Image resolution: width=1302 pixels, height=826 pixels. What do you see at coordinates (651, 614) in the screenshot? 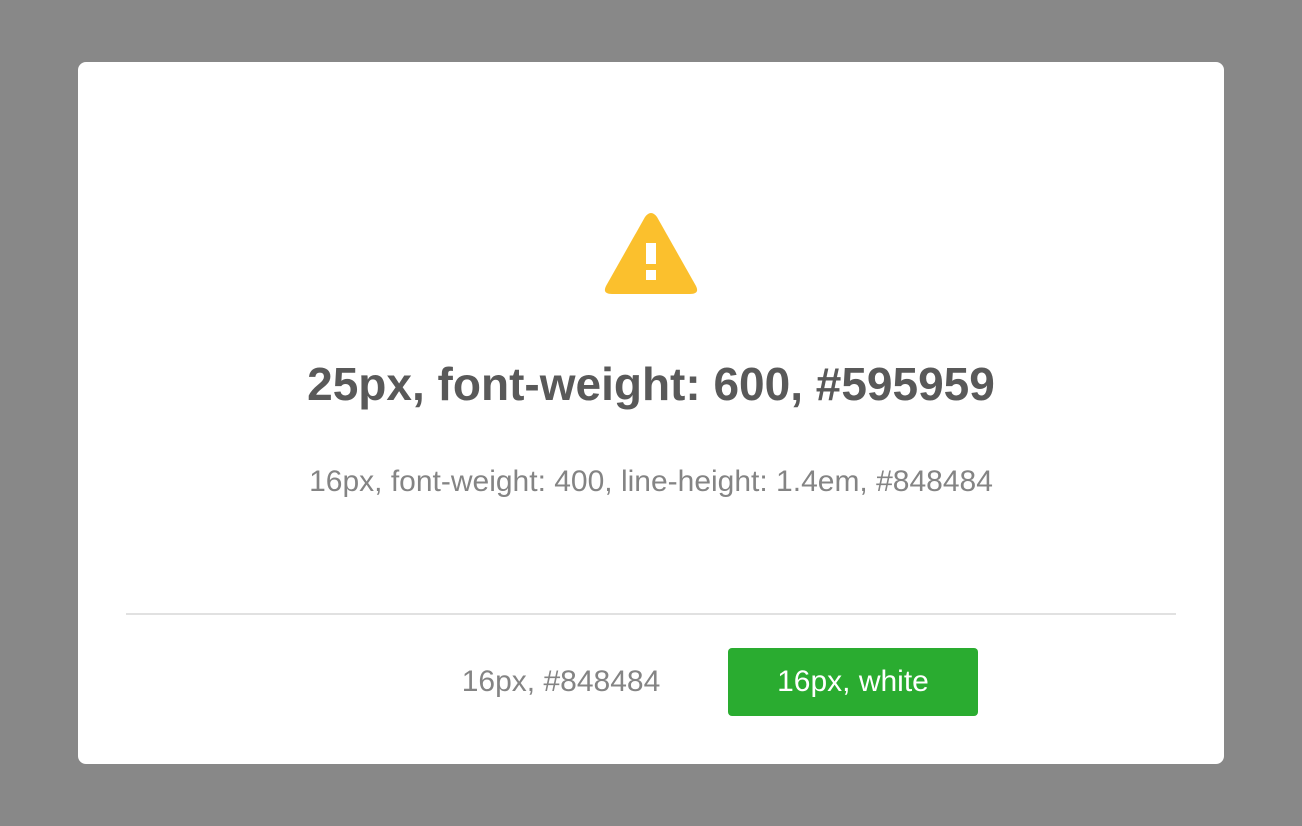
I see `dialog-divider` at bounding box center [651, 614].